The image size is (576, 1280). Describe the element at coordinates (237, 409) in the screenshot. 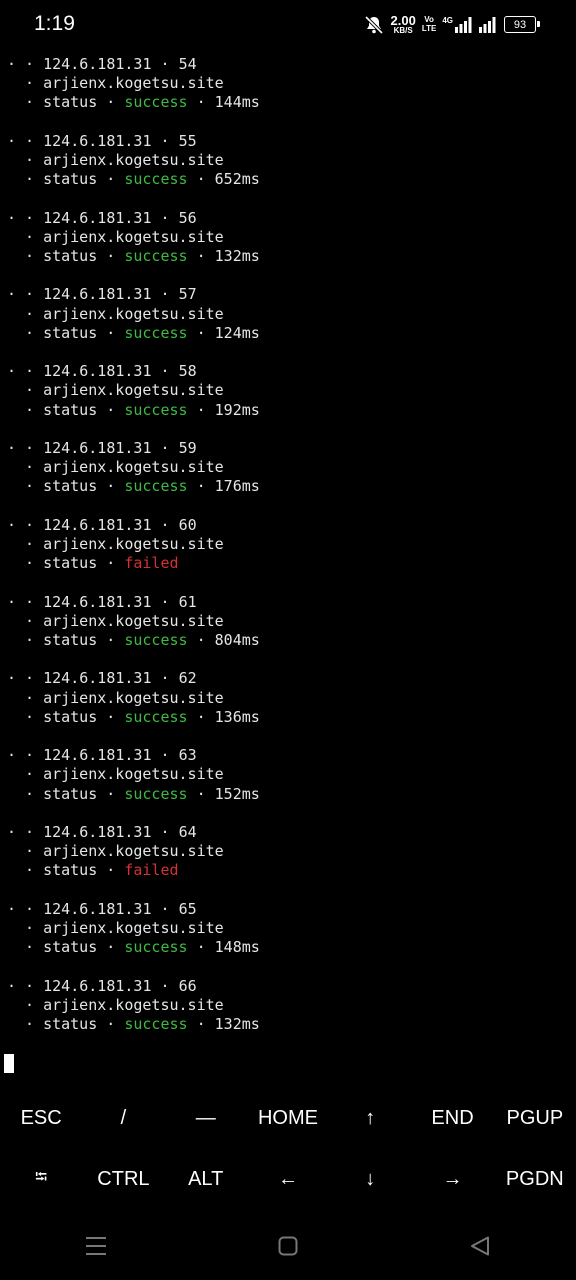

I see `ping-latency: 192ms` at that location.